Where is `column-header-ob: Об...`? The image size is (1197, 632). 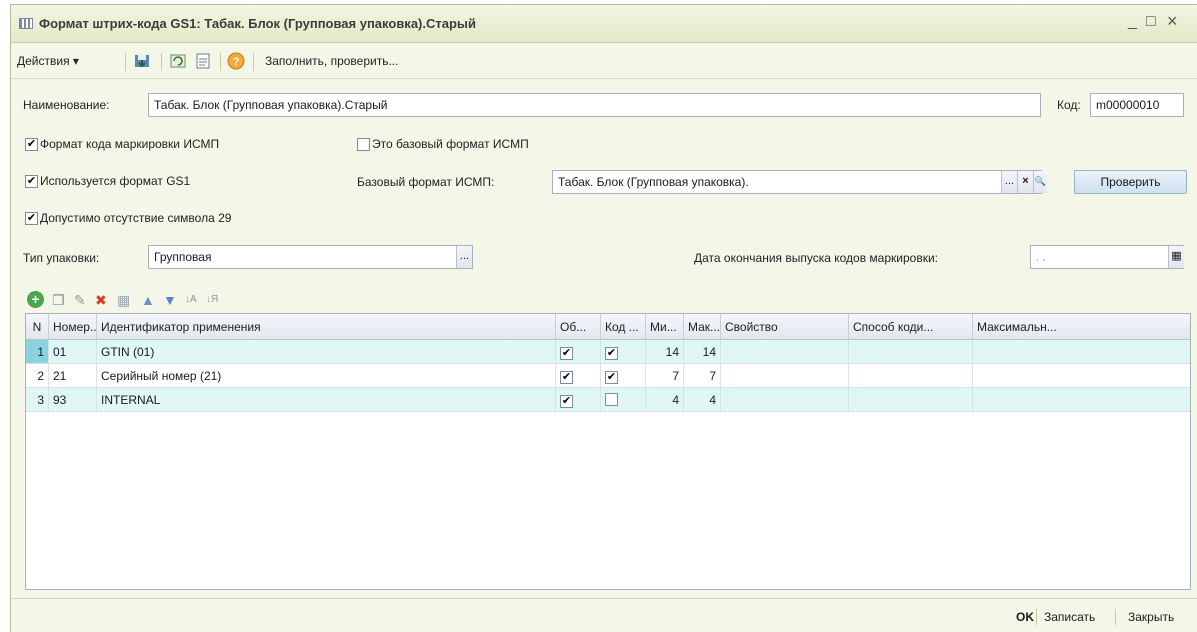
column-header-ob: Об... is located at coordinates (578, 327).